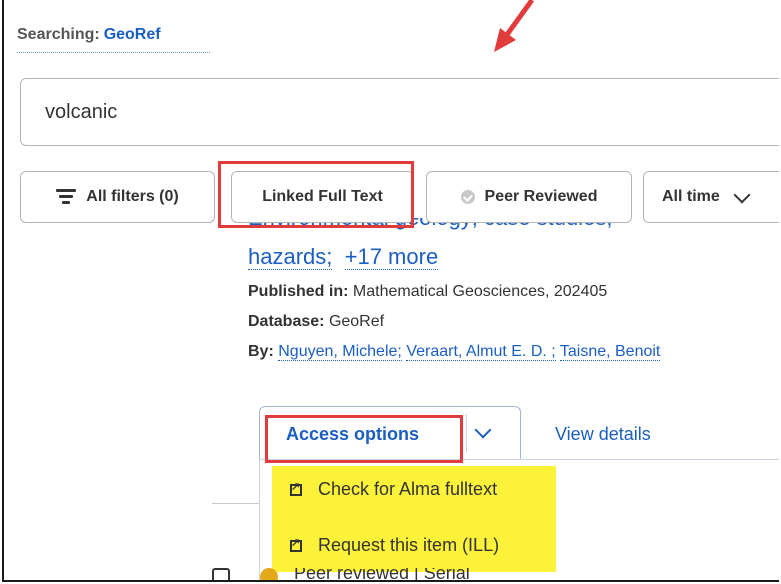  Describe the element at coordinates (393, 489) in the screenshot. I see `menu-item-alma-fulltext: Check for Alma fulltext` at that location.